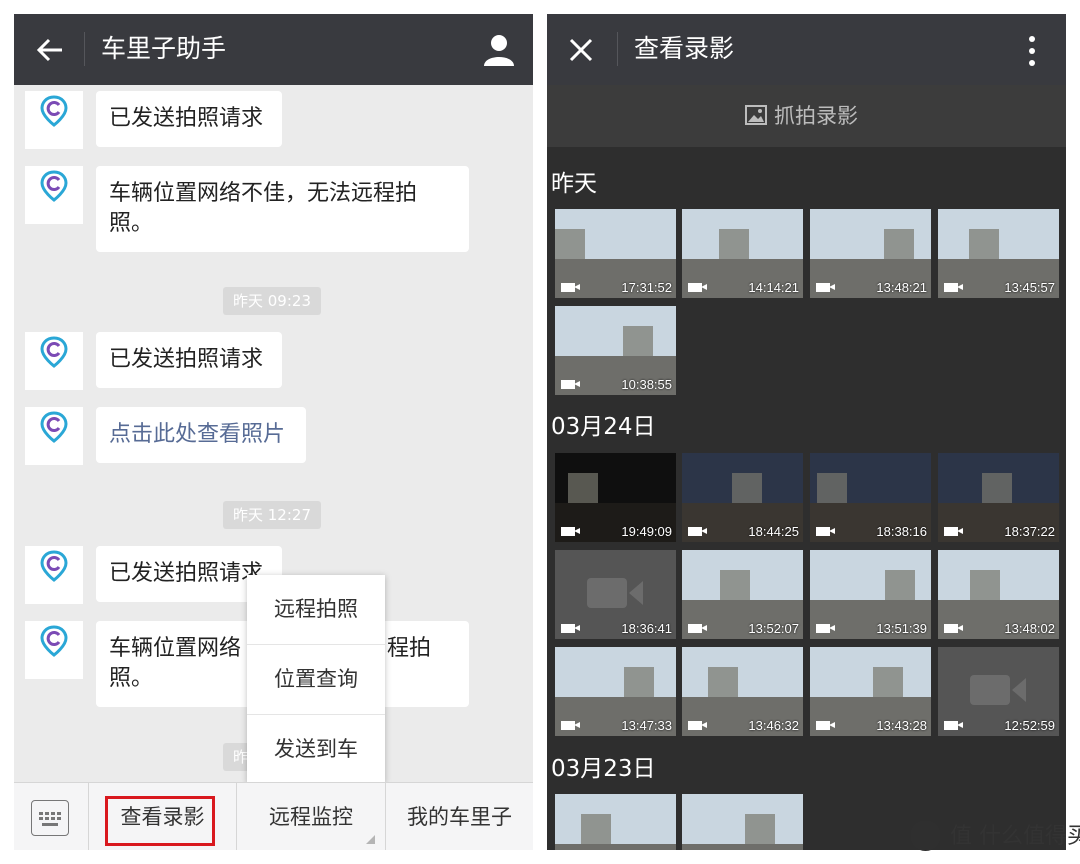 The image size is (1080, 864). Describe the element at coordinates (998, 253) in the screenshot. I see `video-thumbnail: 13:45:57` at that location.